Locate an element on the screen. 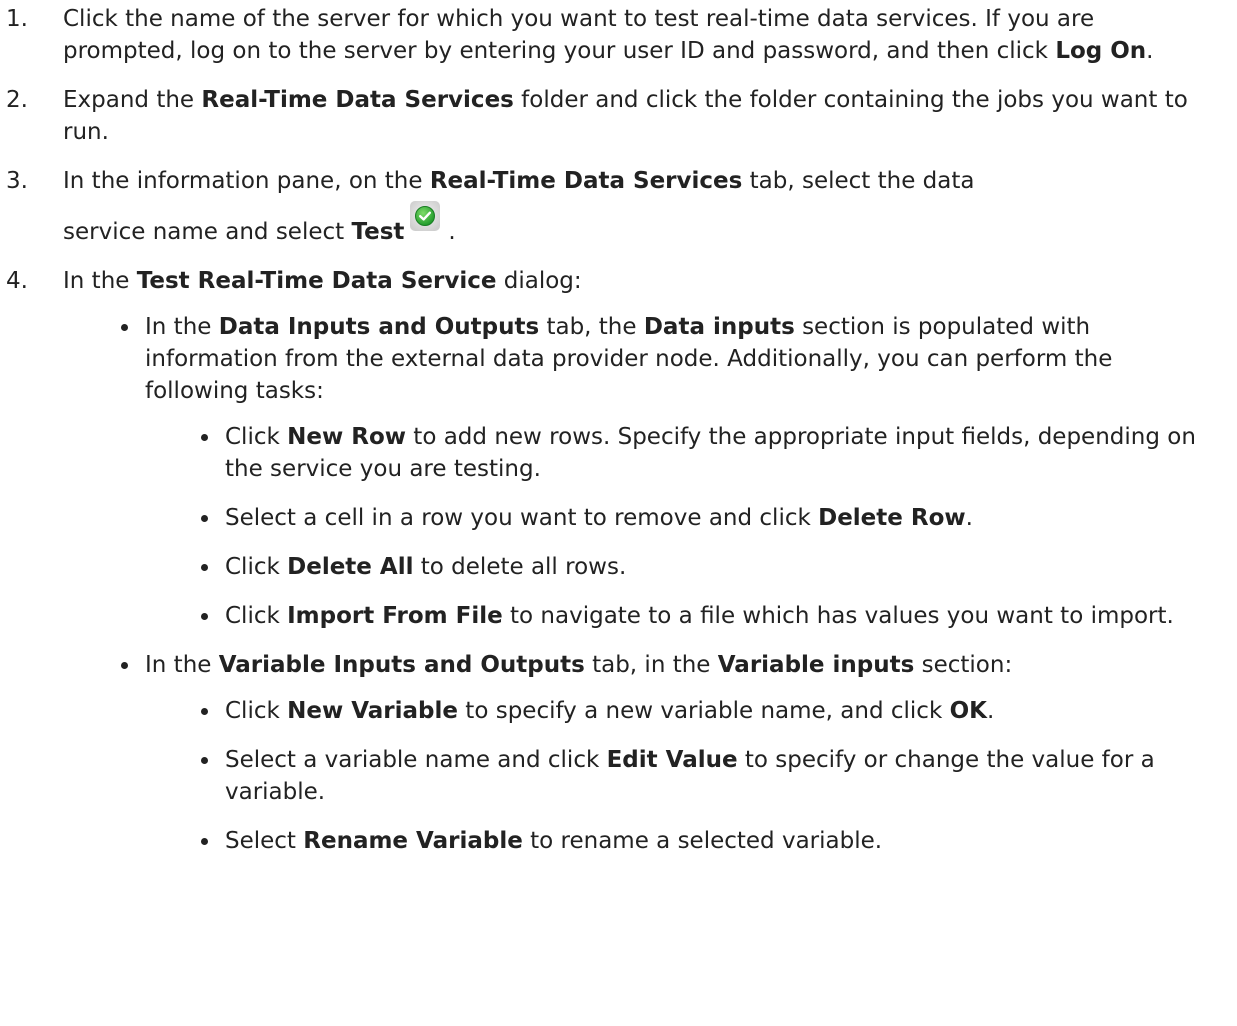 Image resolution: width=1237 pixels, height=1026 pixels. ui-term: Delete Row is located at coordinates (892, 518).